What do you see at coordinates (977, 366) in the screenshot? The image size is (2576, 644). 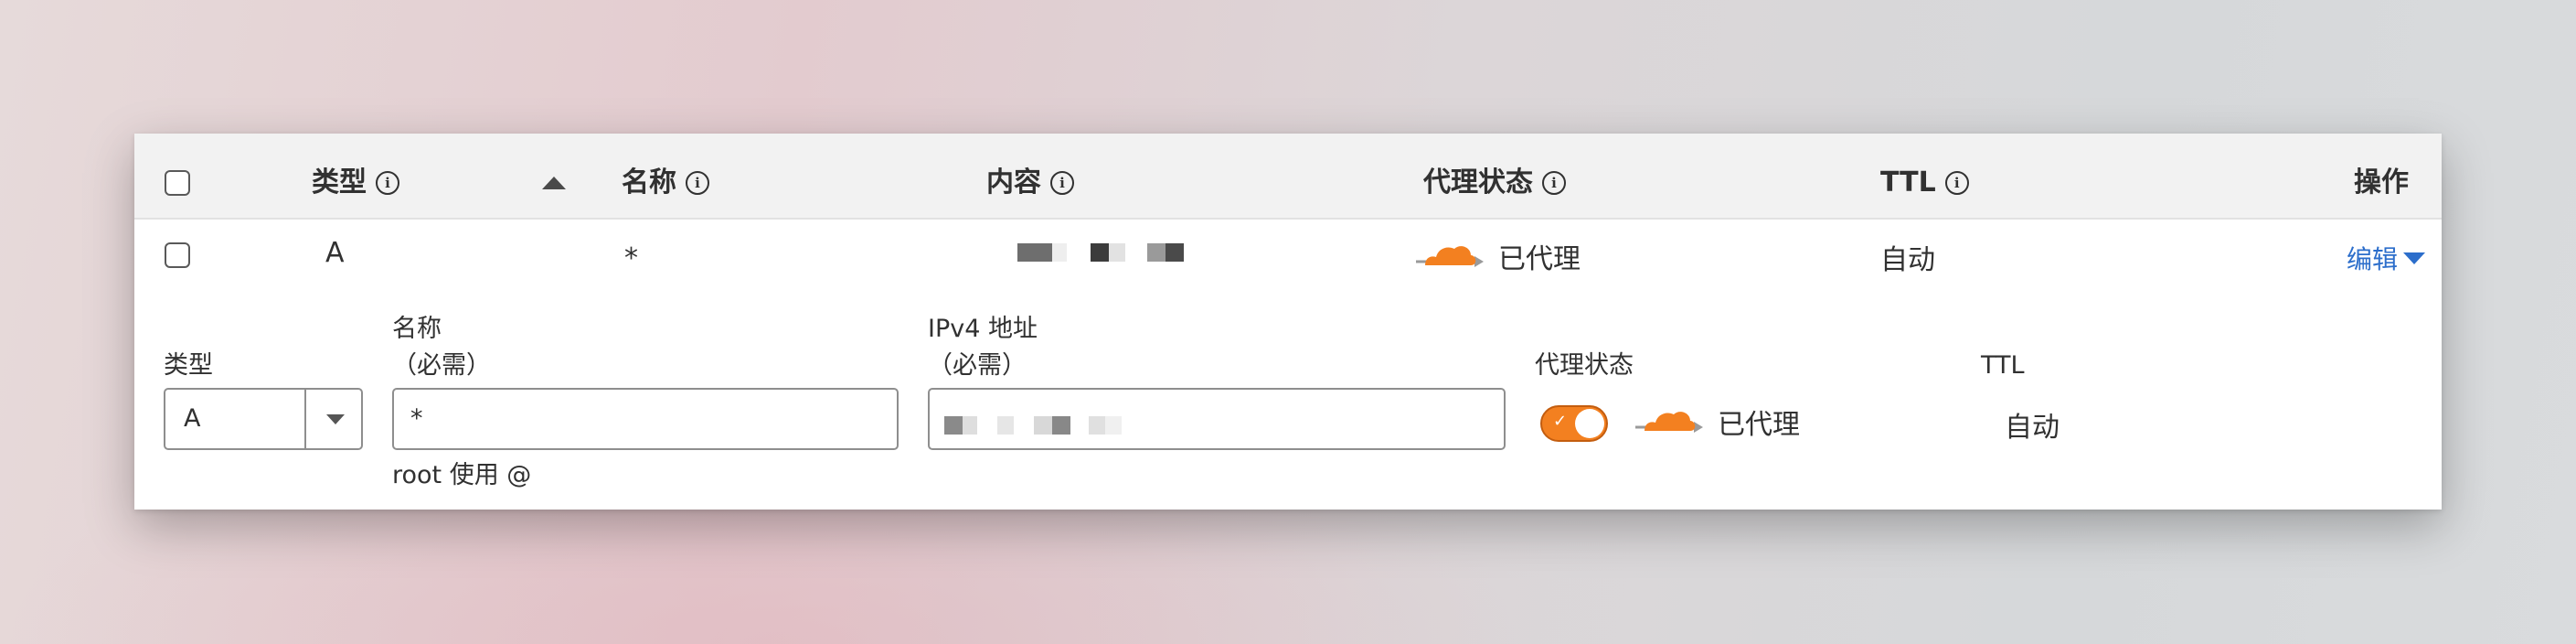 I see `ipv4-required-note: （必需）` at bounding box center [977, 366].